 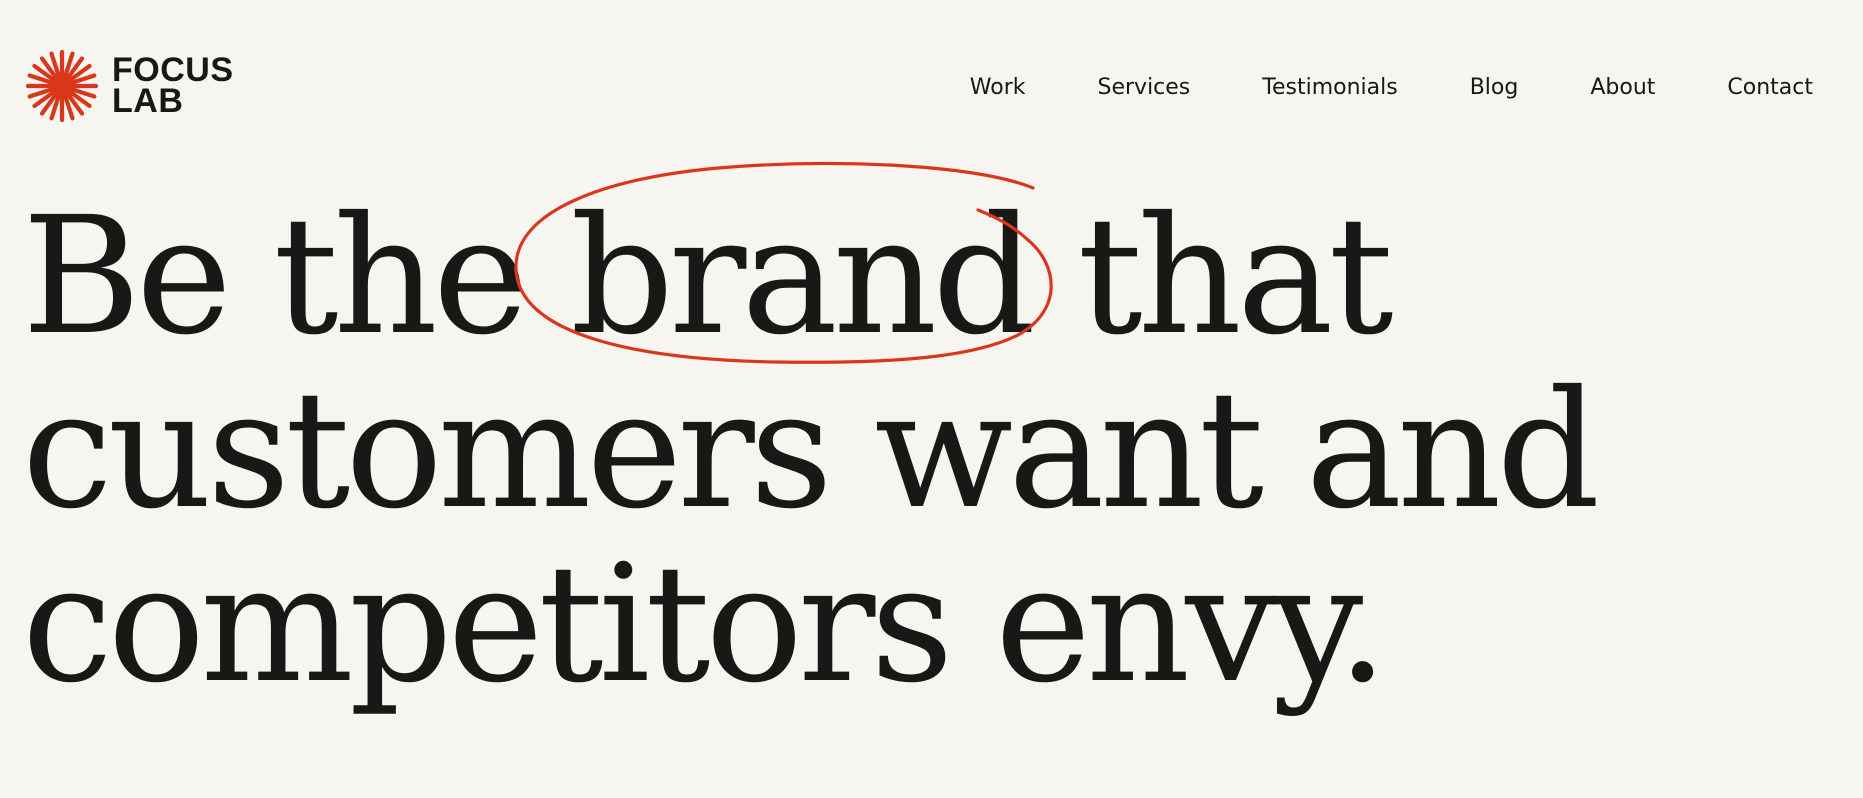 I want to click on highlighted-word: brand, so click(x=783, y=262).